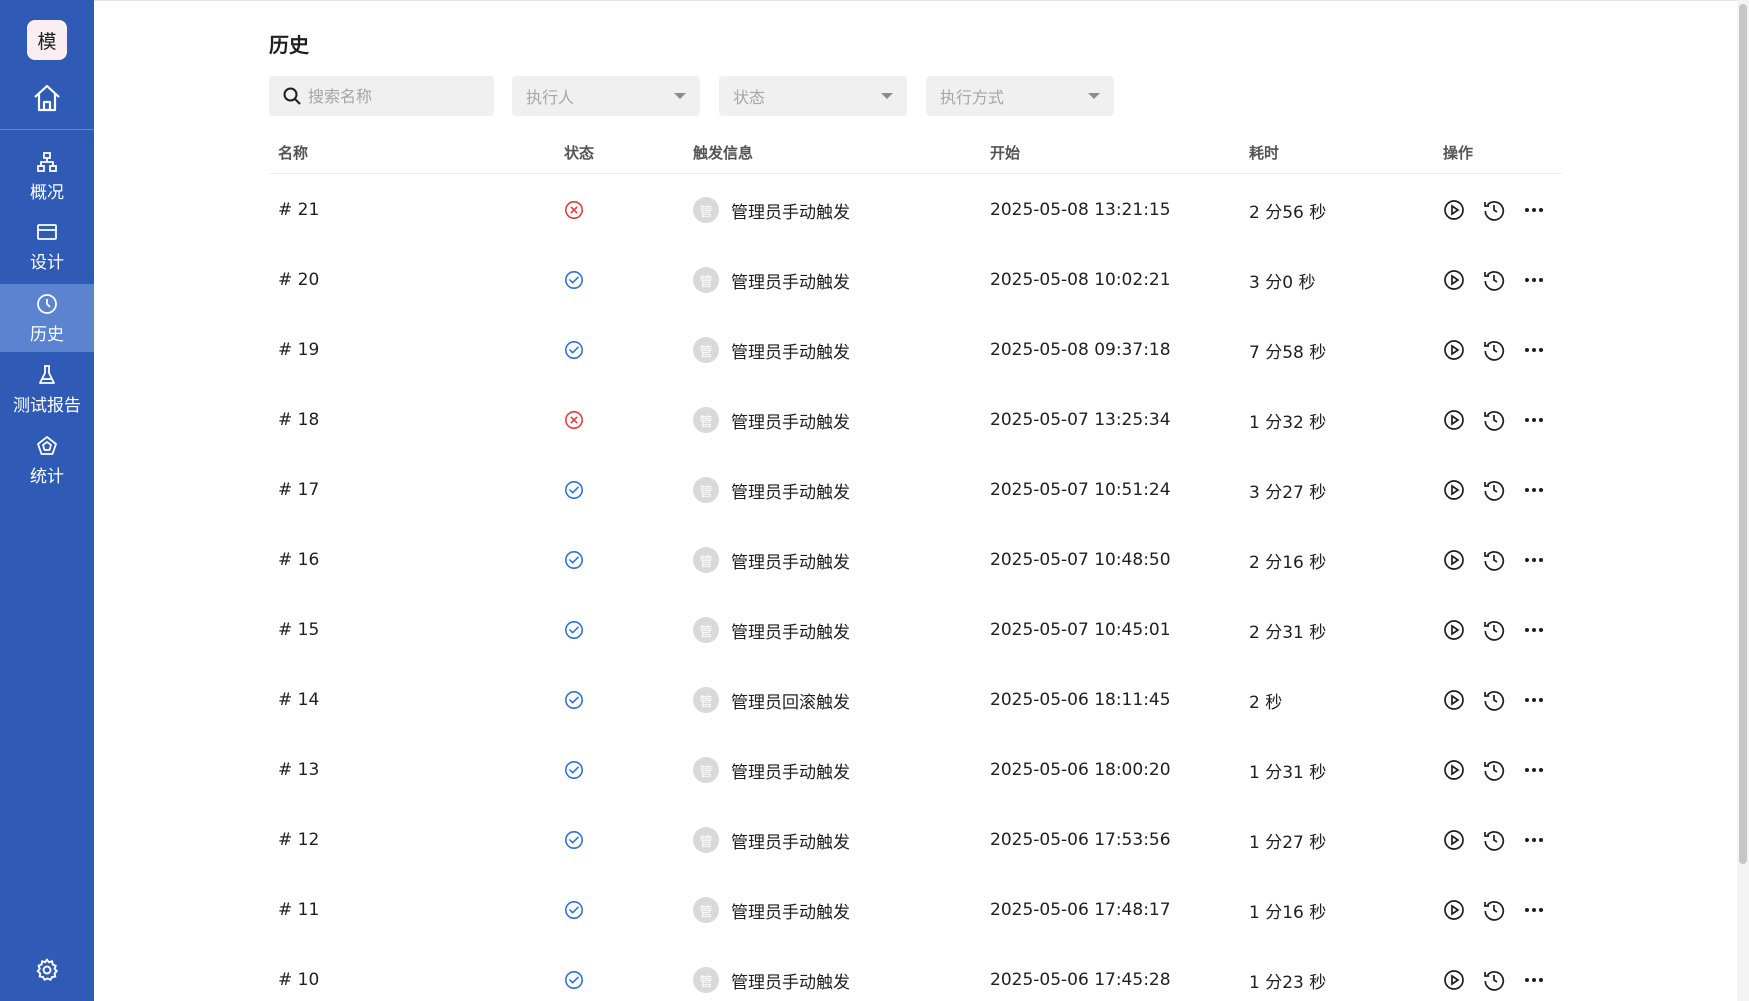  I want to click on duration: 2 分16 秒, so click(1288, 562).